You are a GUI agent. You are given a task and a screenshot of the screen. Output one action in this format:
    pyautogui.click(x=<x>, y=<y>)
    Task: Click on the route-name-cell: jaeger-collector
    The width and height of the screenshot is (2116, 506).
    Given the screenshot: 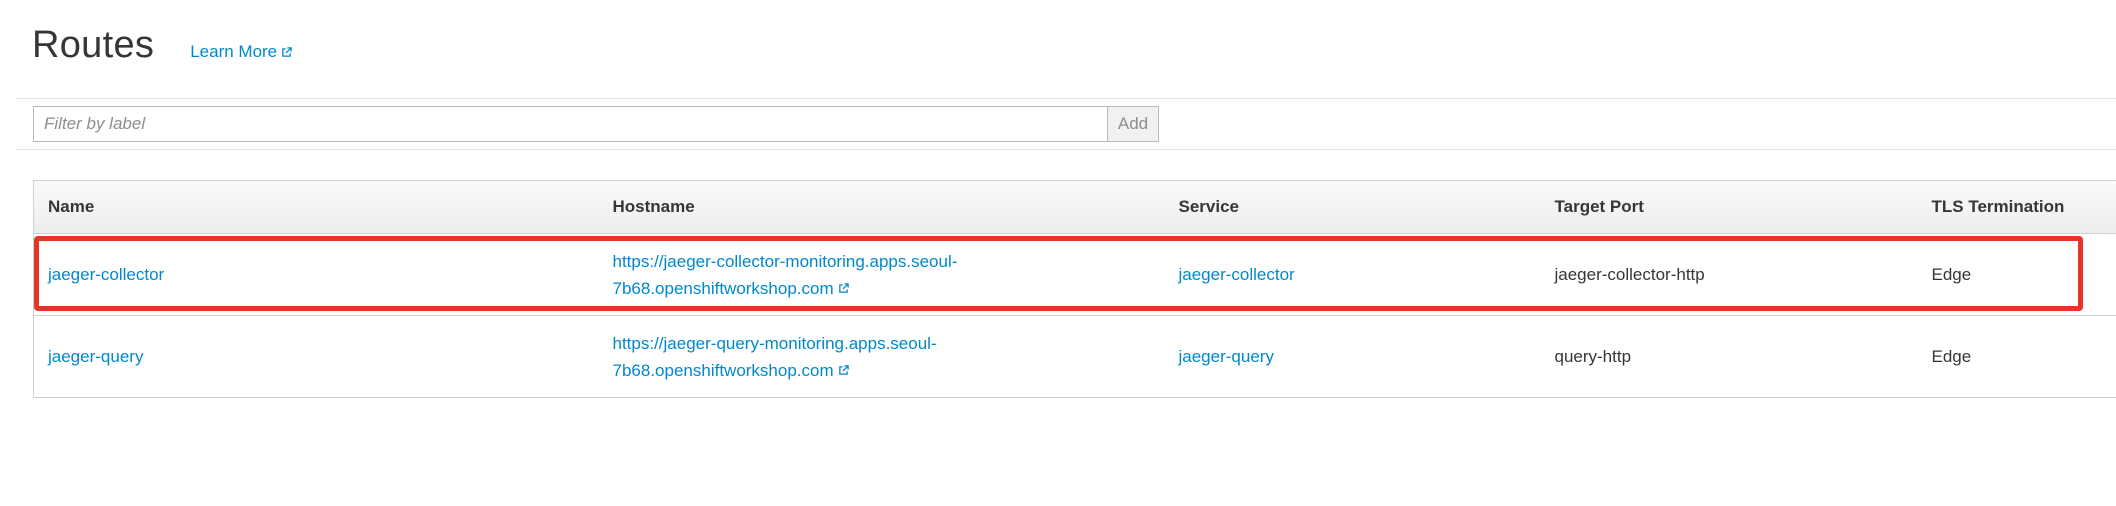 What is the action you would take?
    pyautogui.click(x=316, y=274)
    